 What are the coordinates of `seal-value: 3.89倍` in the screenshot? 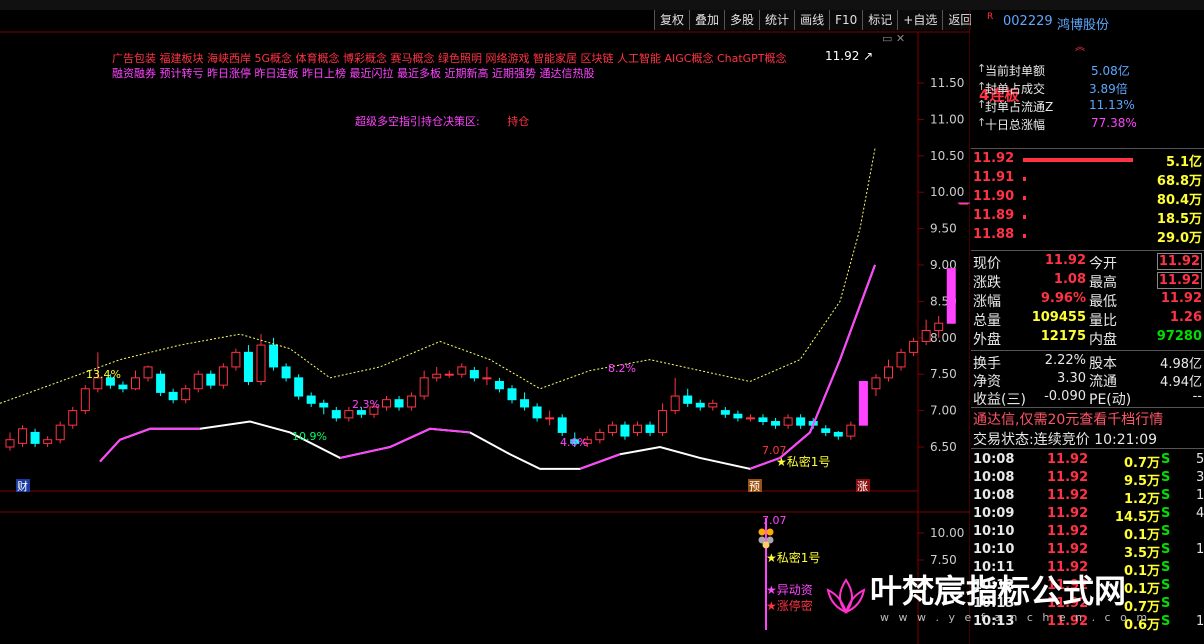 It's located at (1108, 89).